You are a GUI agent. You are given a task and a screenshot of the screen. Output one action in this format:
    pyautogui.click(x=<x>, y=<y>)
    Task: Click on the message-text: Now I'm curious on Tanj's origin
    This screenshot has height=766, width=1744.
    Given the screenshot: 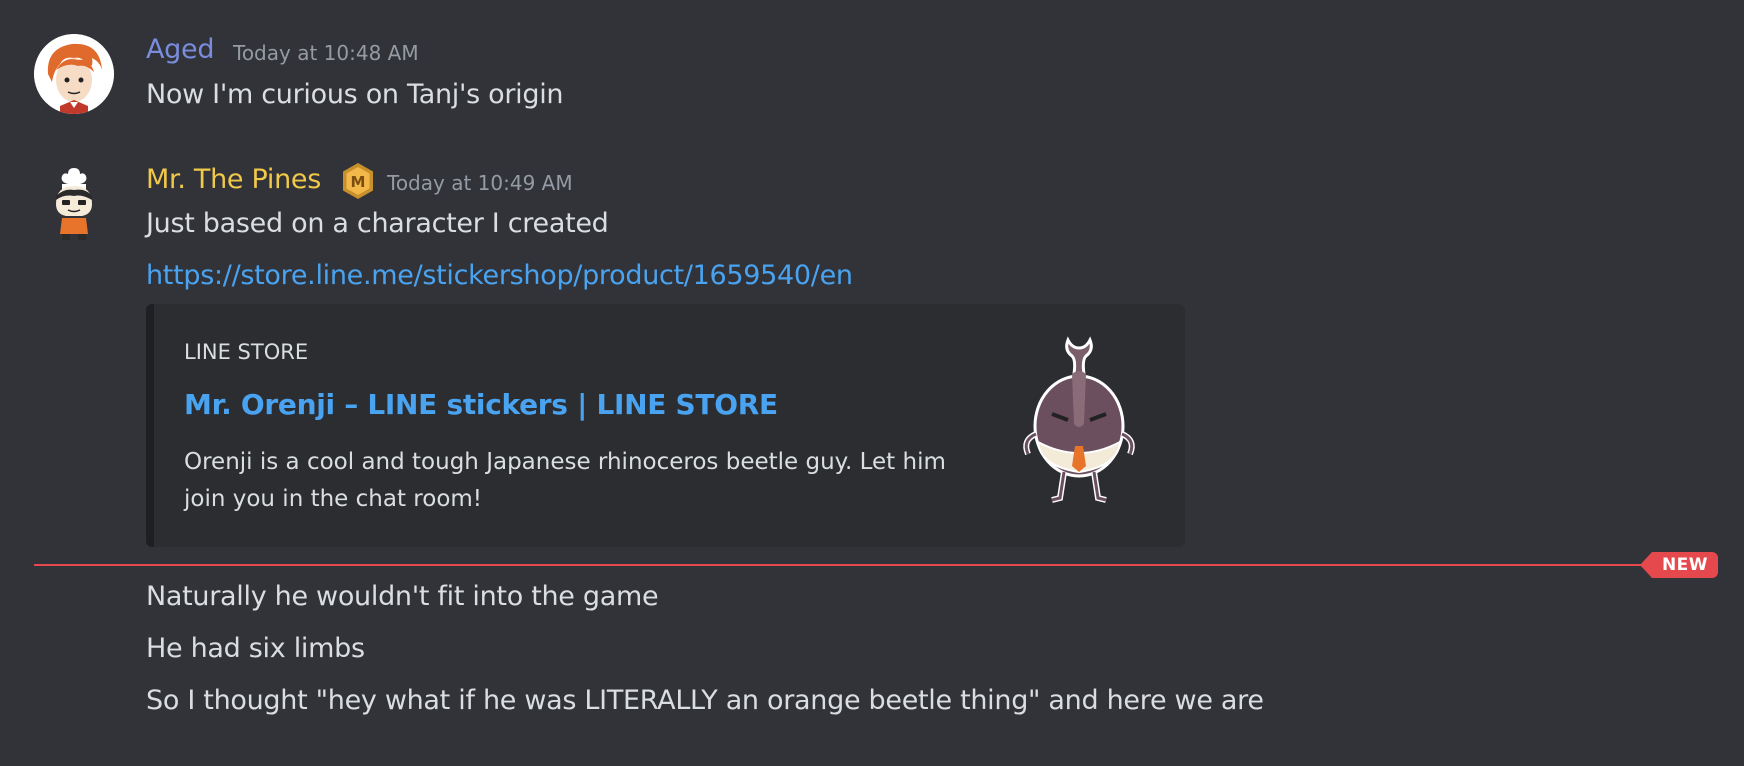 What is the action you would take?
    pyautogui.click(x=355, y=94)
    